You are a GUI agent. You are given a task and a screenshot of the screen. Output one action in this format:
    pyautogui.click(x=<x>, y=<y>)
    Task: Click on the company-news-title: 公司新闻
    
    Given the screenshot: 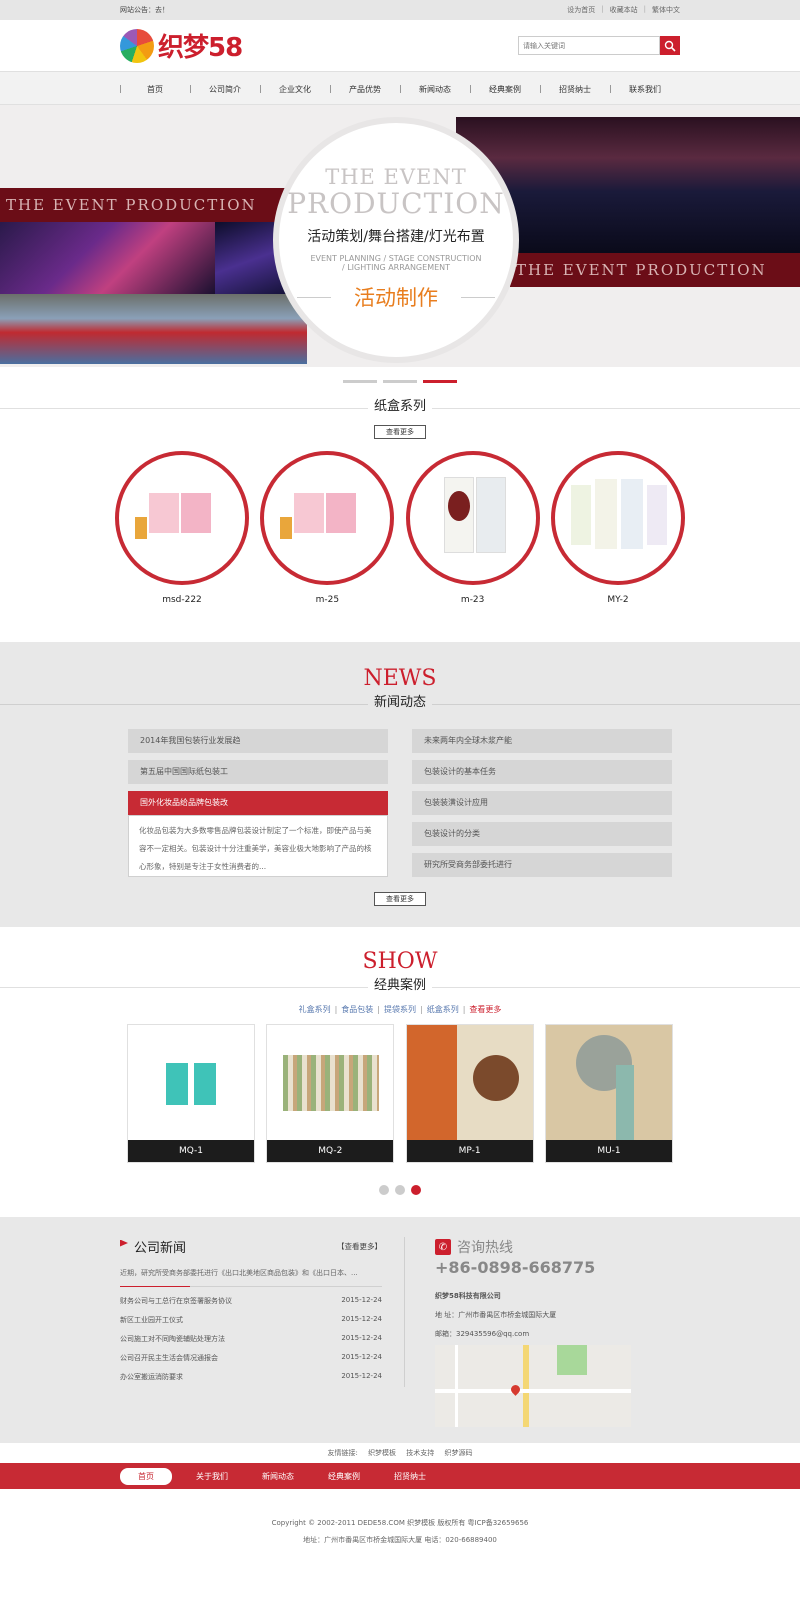 What is the action you would take?
    pyautogui.click(x=160, y=1248)
    